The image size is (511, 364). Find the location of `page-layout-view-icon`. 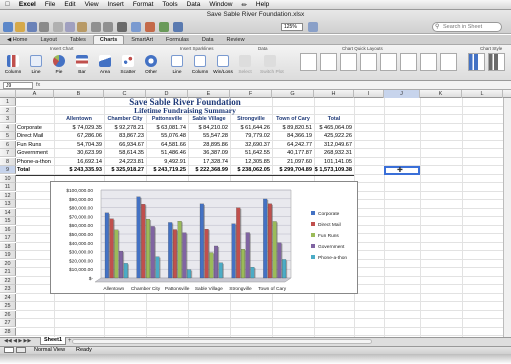

page-layout-view-icon is located at coordinates (21, 350).